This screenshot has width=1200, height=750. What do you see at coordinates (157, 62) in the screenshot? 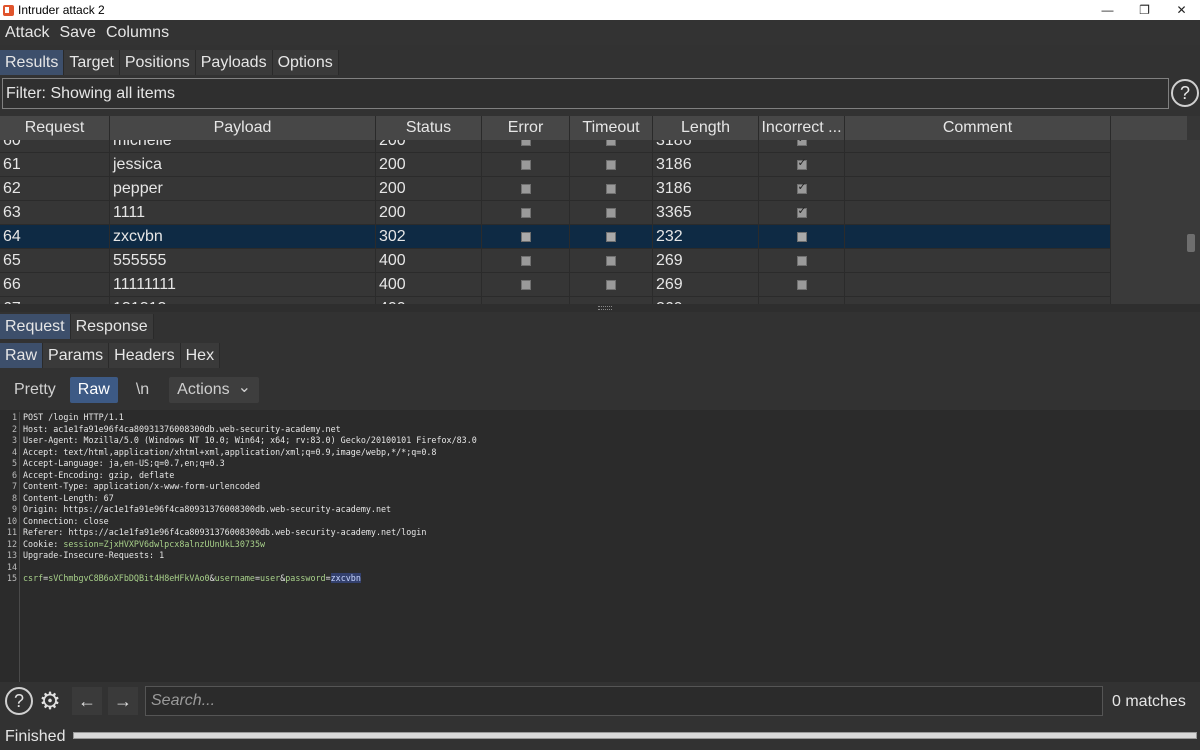
I see `tab-positions: Positions` at bounding box center [157, 62].